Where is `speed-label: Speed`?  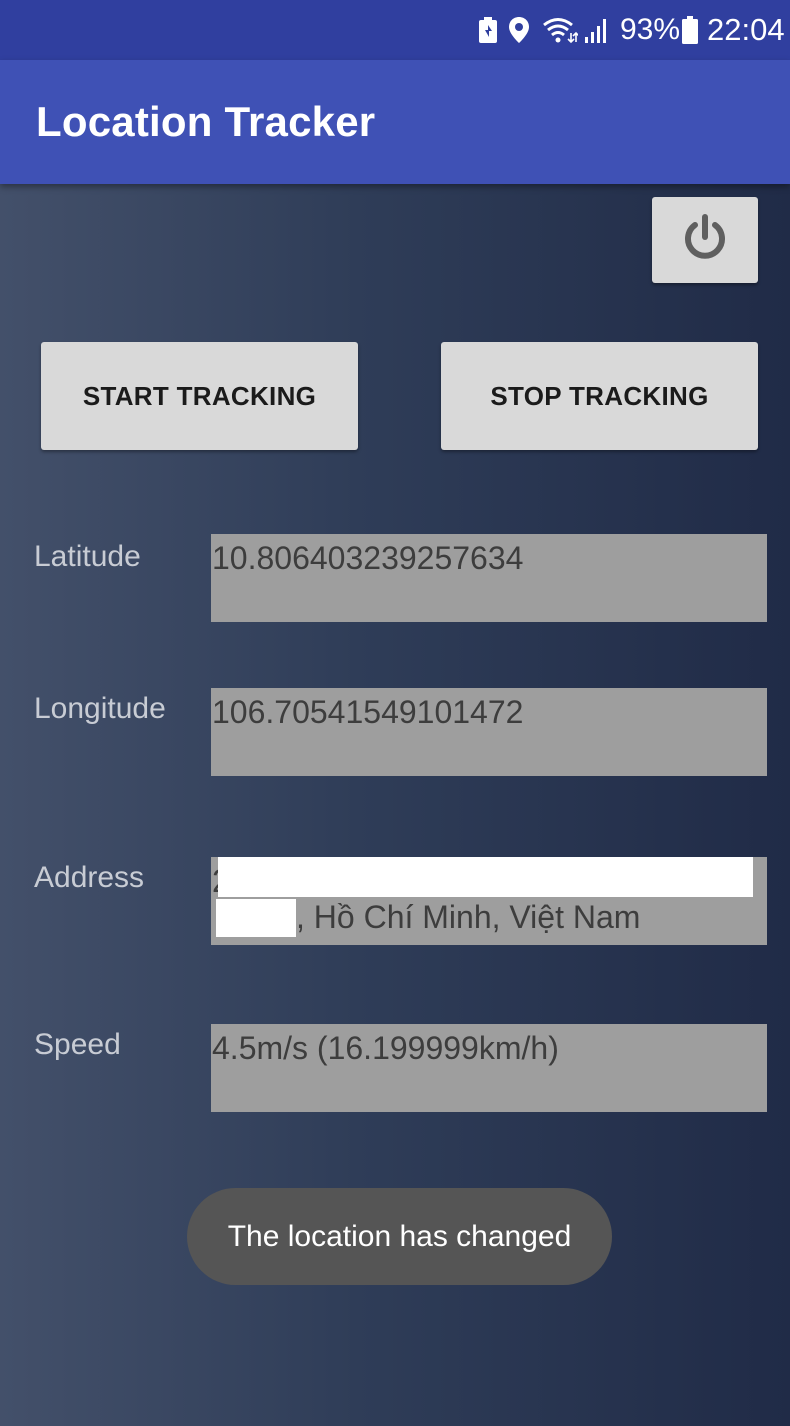
speed-label: Speed is located at coordinates (77, 1044).